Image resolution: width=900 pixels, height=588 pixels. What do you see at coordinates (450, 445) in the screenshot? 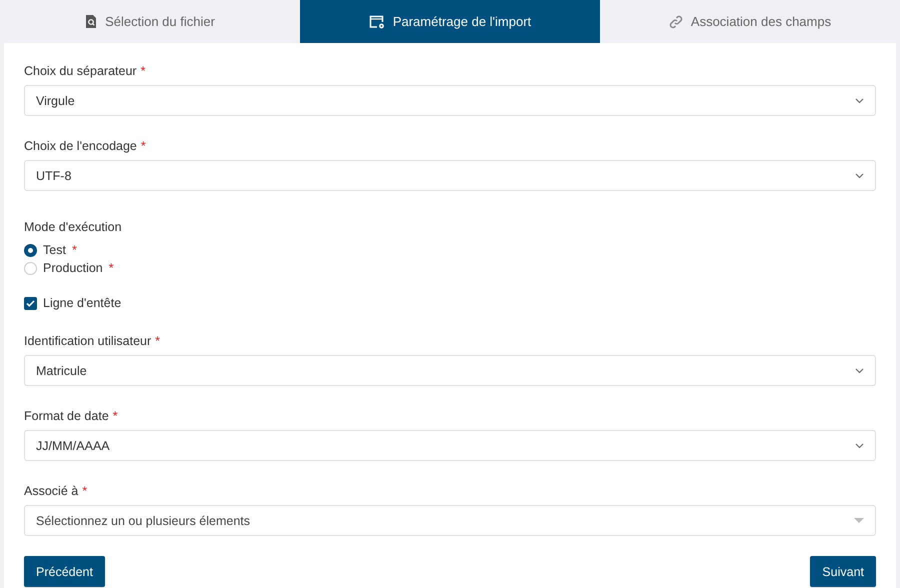
I see `select-field: JJ/MM/AAAA` at bounding box center [450, 445].